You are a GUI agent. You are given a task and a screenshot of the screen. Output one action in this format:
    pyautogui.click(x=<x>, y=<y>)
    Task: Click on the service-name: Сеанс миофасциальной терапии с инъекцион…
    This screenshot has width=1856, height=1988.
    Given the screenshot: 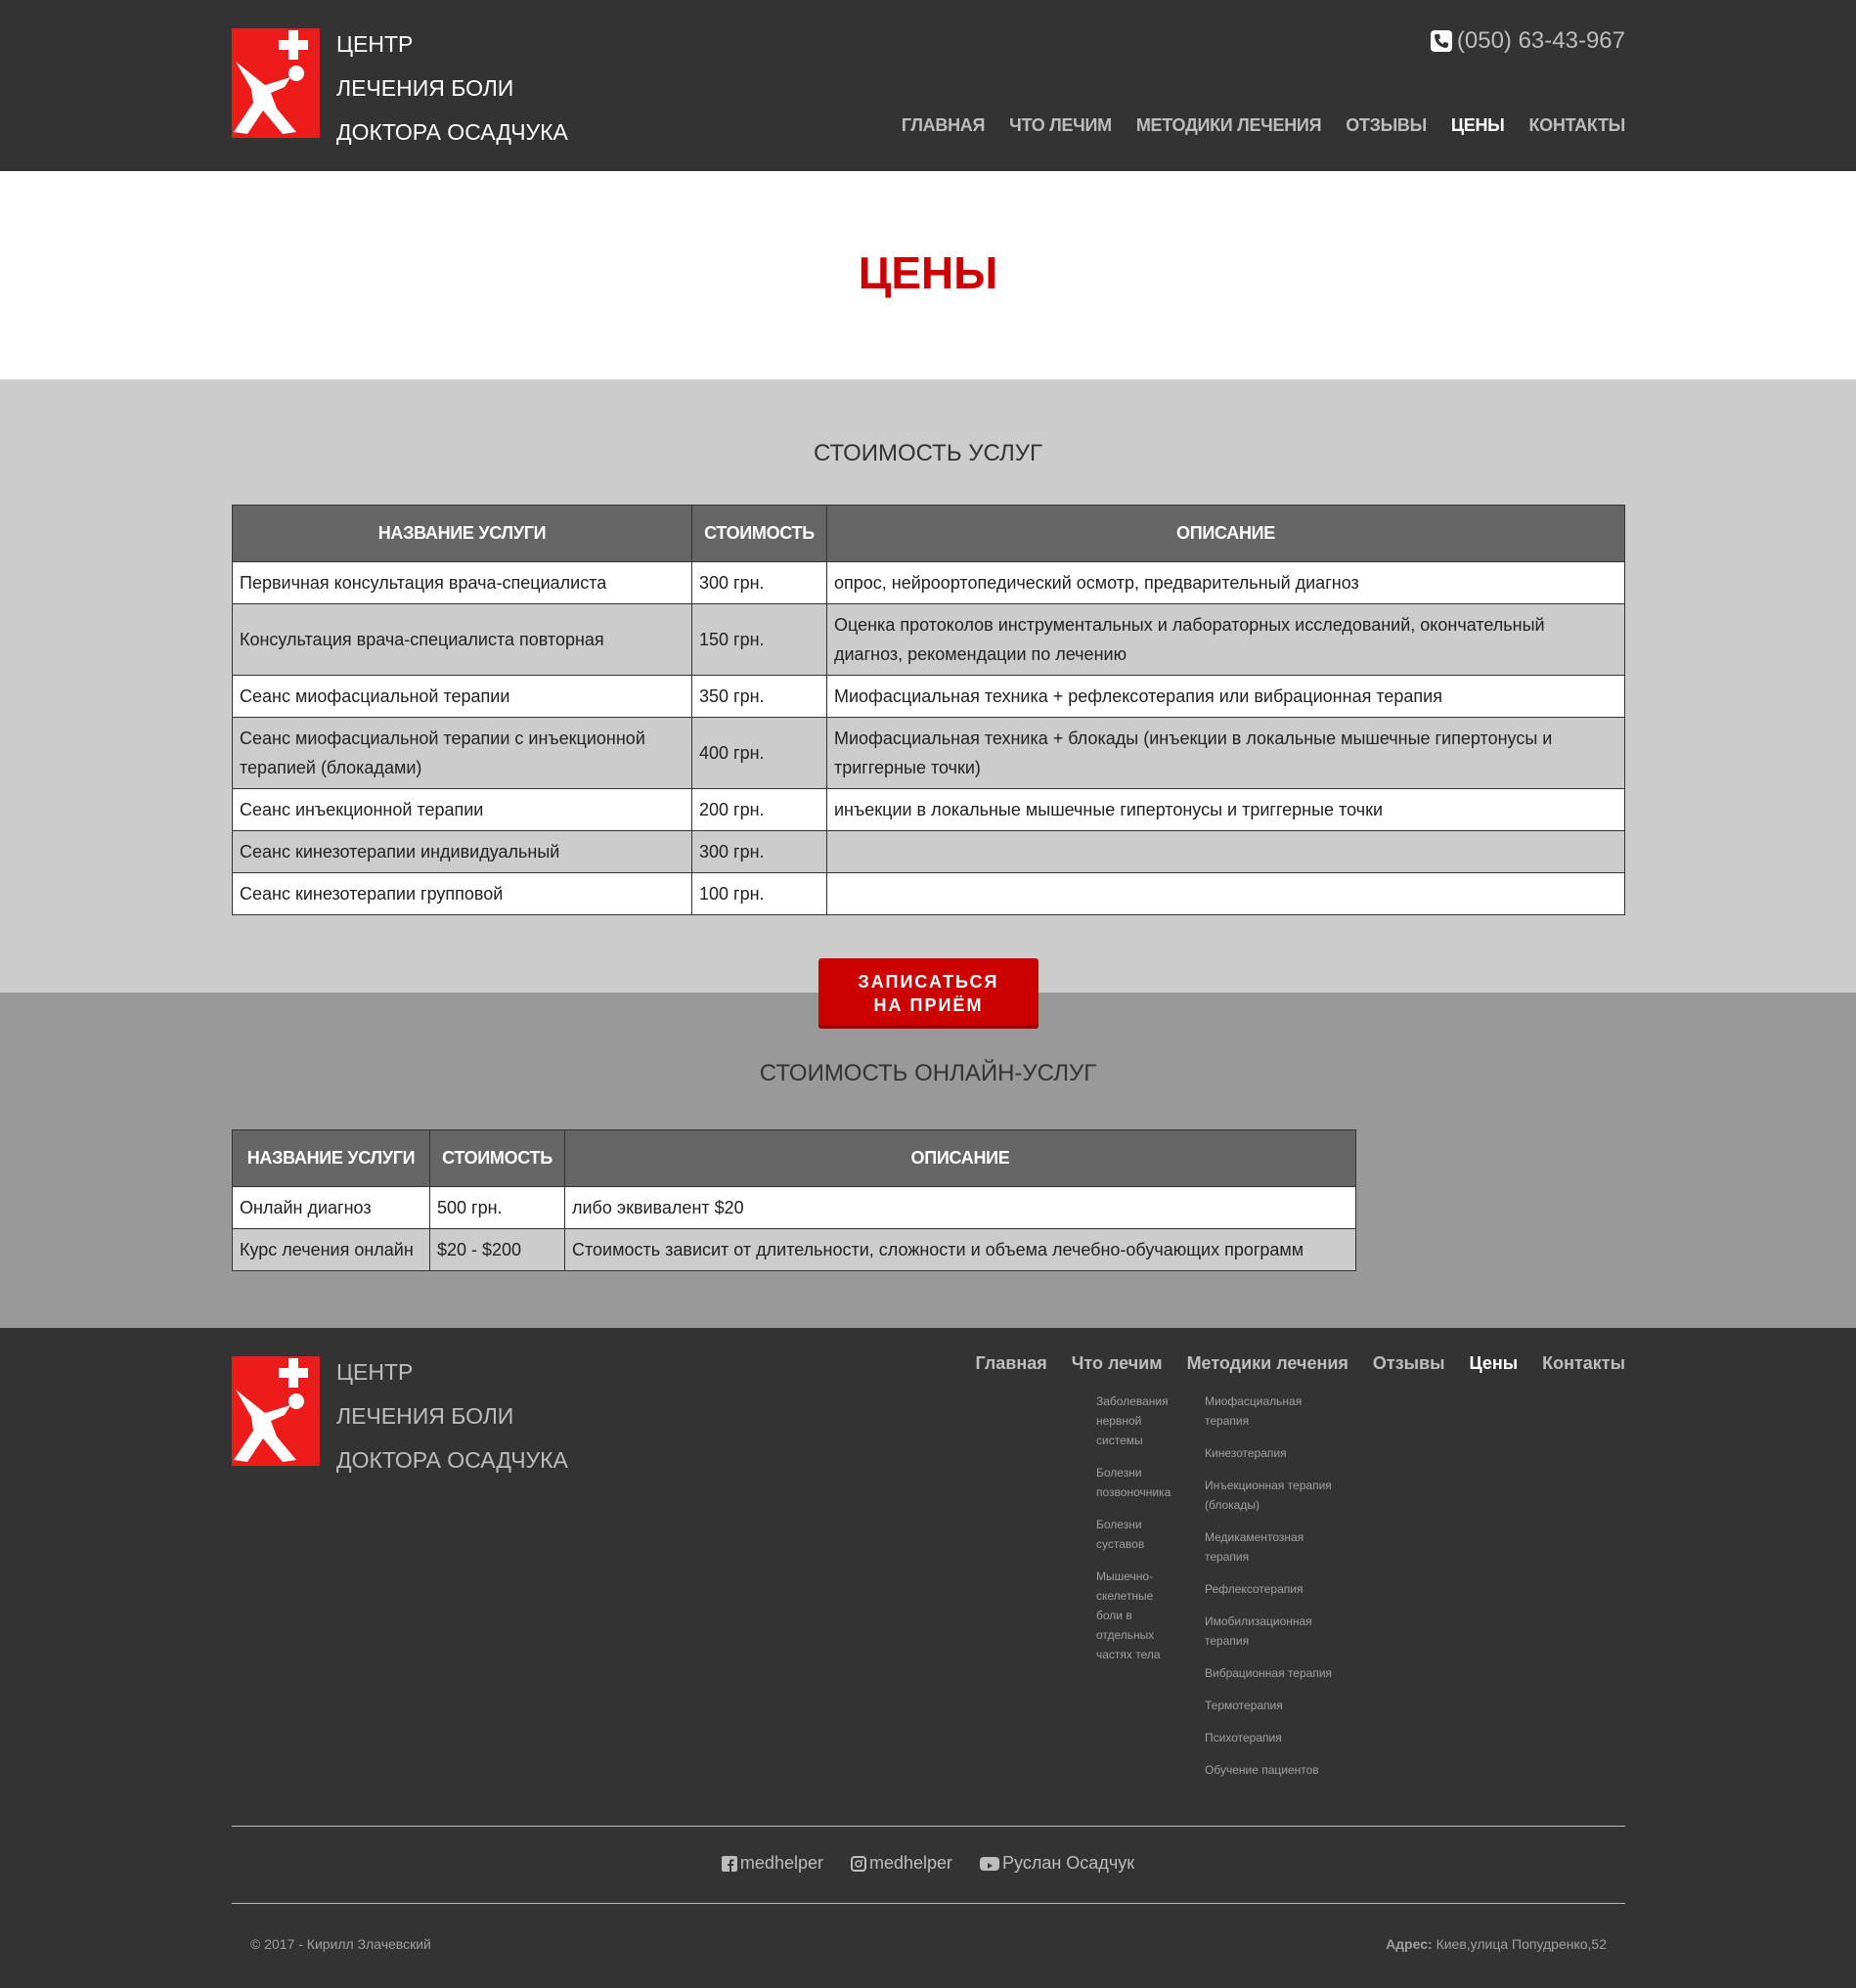 What is the action you would take?
    pyautogui.click(x=462, y=753)
    